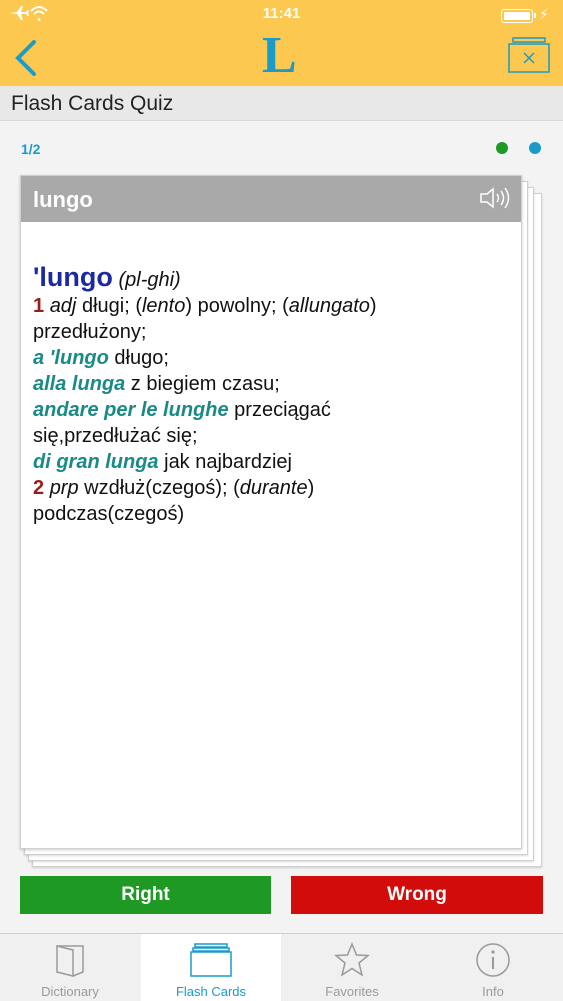  What do you see at coordinates (268, 358) in the screenshot?
I see `phrase-1: a 'lungo długo;` at bounding box center [268, 358].